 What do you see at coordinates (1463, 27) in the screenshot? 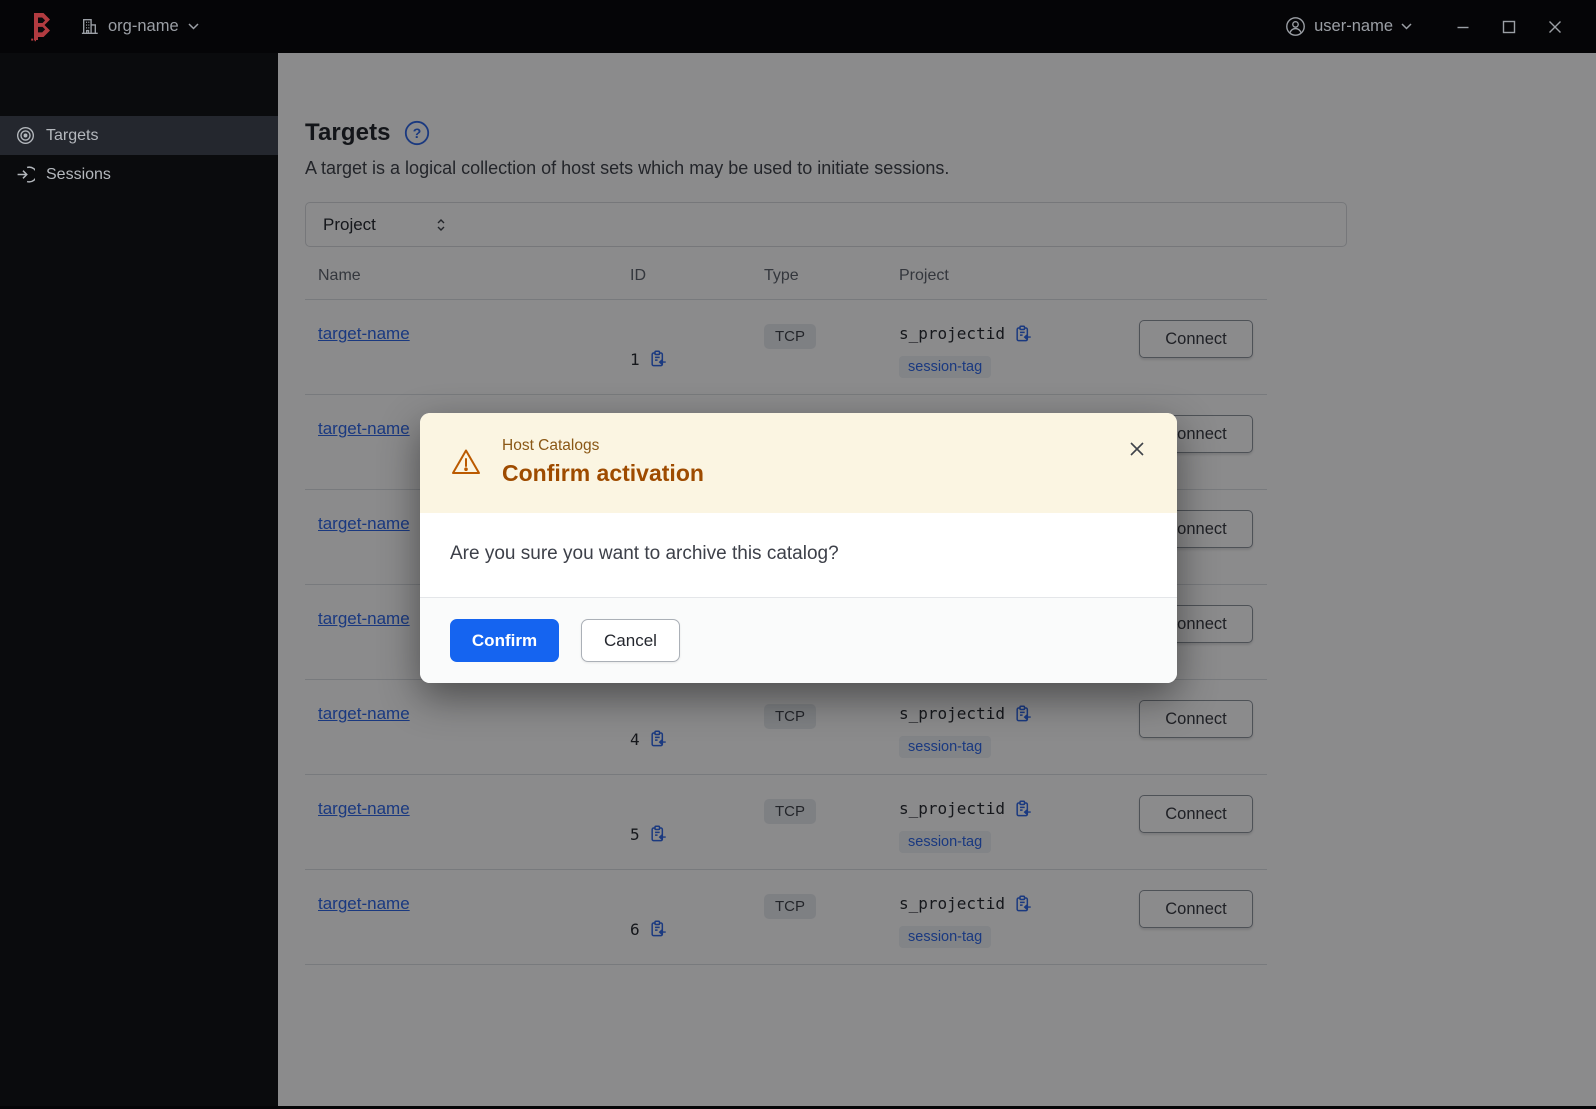
I see `minimize-button` at bounding box center [1463, 27].